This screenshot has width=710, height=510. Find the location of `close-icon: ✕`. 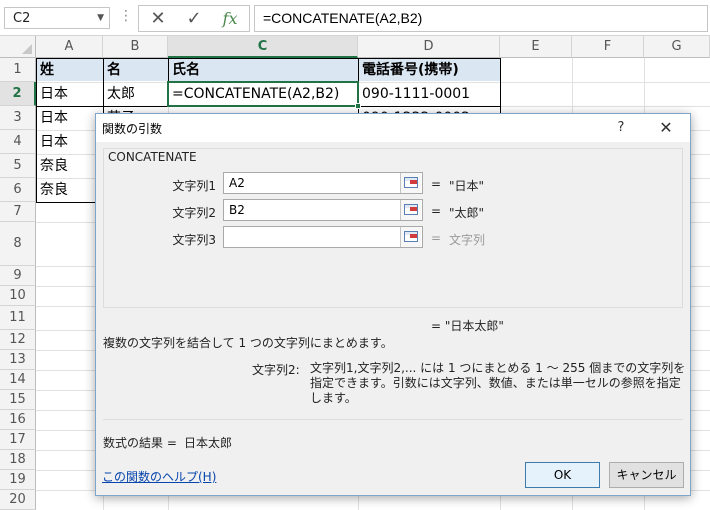

close-icon: ✕ is located at coordinates (666, 128).